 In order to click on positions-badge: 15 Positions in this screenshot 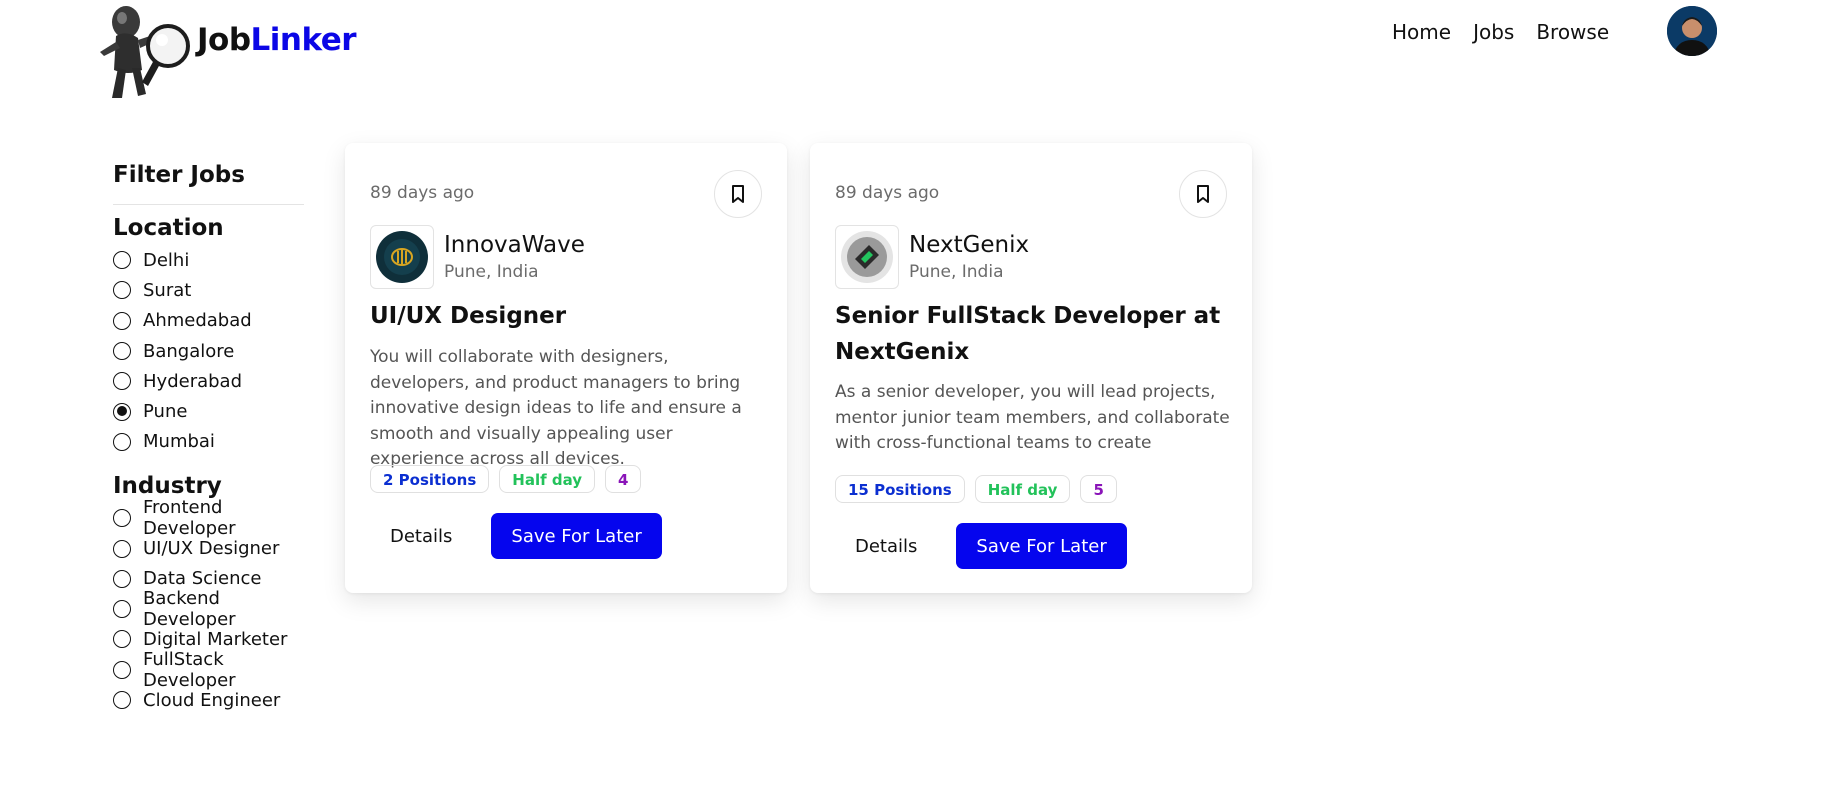, I will do `click(900, 489)`.